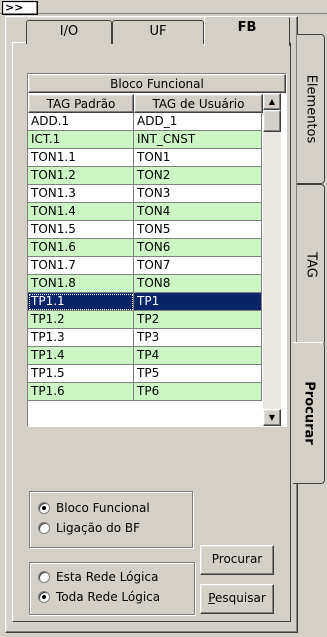 The image size is (327, 637). Describe the element at coordinates (81, 338) in the screenshot. I see `cell-tag-padrao: TP1.3` at that location.